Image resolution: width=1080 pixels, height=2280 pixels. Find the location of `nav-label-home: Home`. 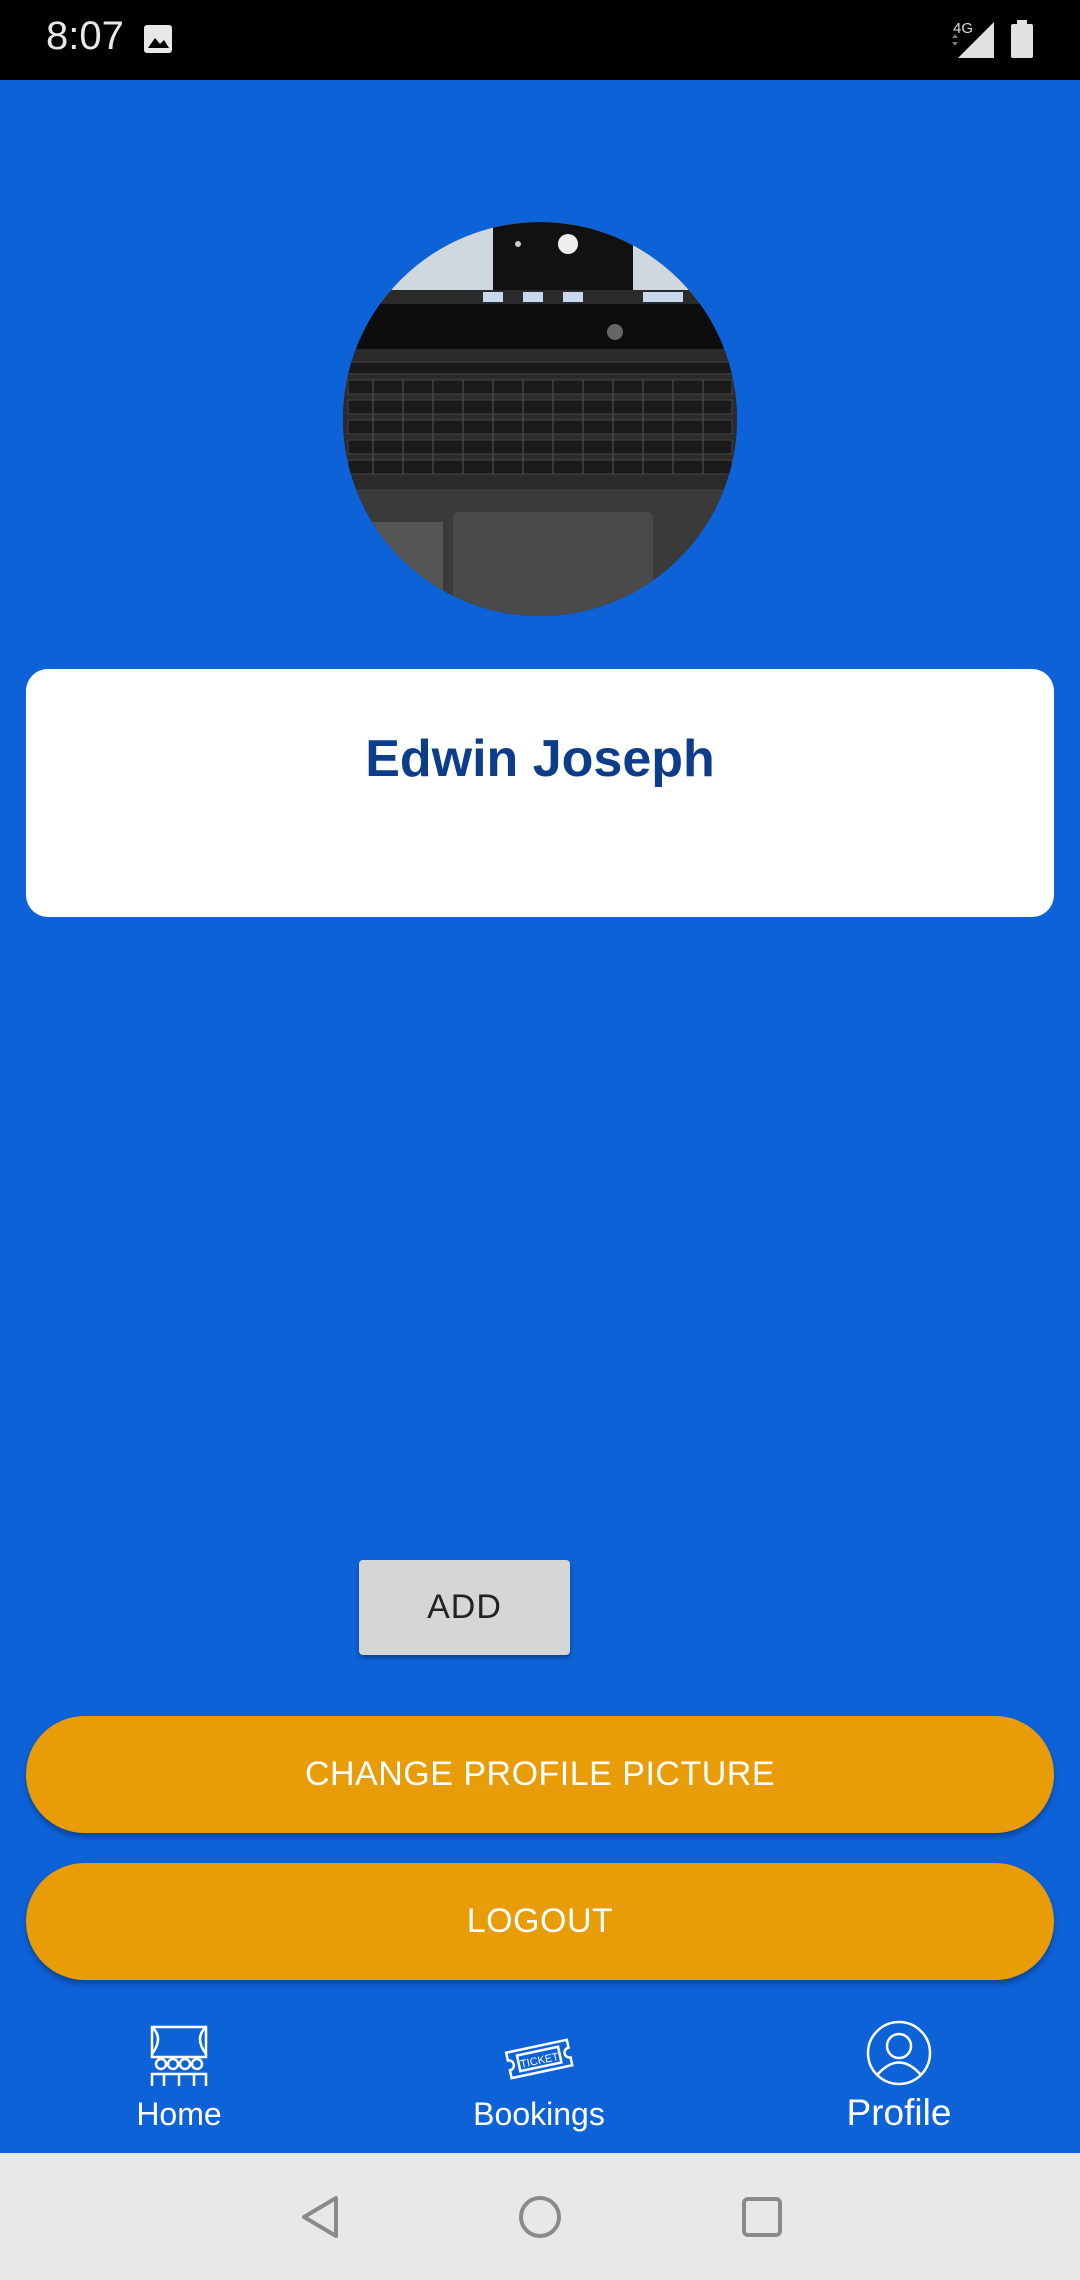

nav-label-home: Home is located at coordinates (179, 2114).